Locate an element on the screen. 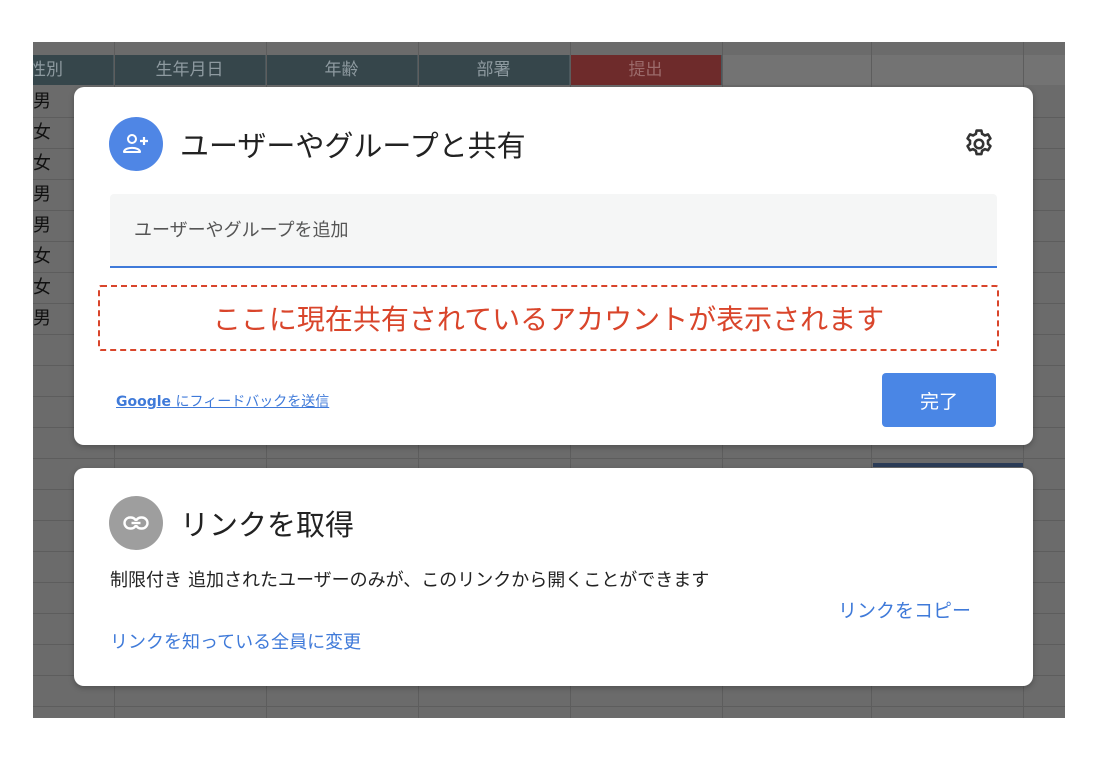 This screenshot has width=1102, height=762. add-people-field is located at coordinates (553, 231).